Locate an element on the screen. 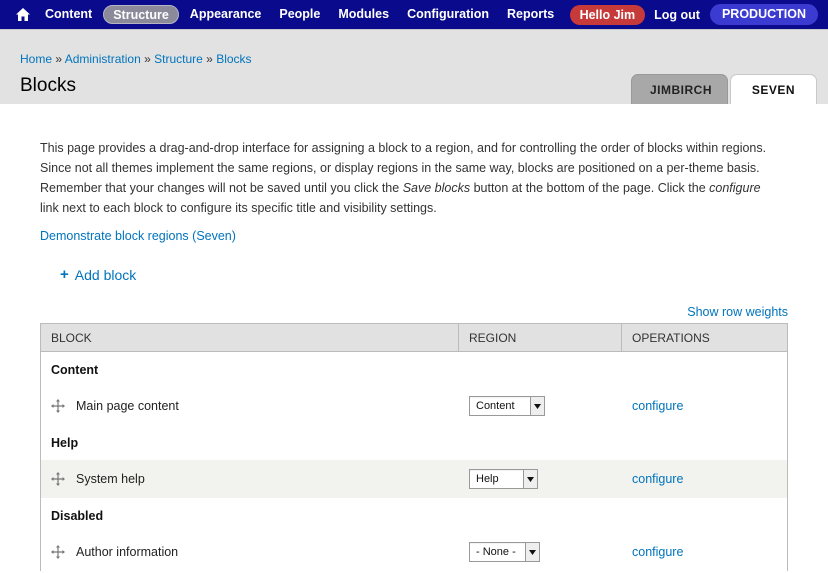 Image resolution: width=828 pixels, height=573 pixels. block-cell: System help is located at coordinates (250, 479).